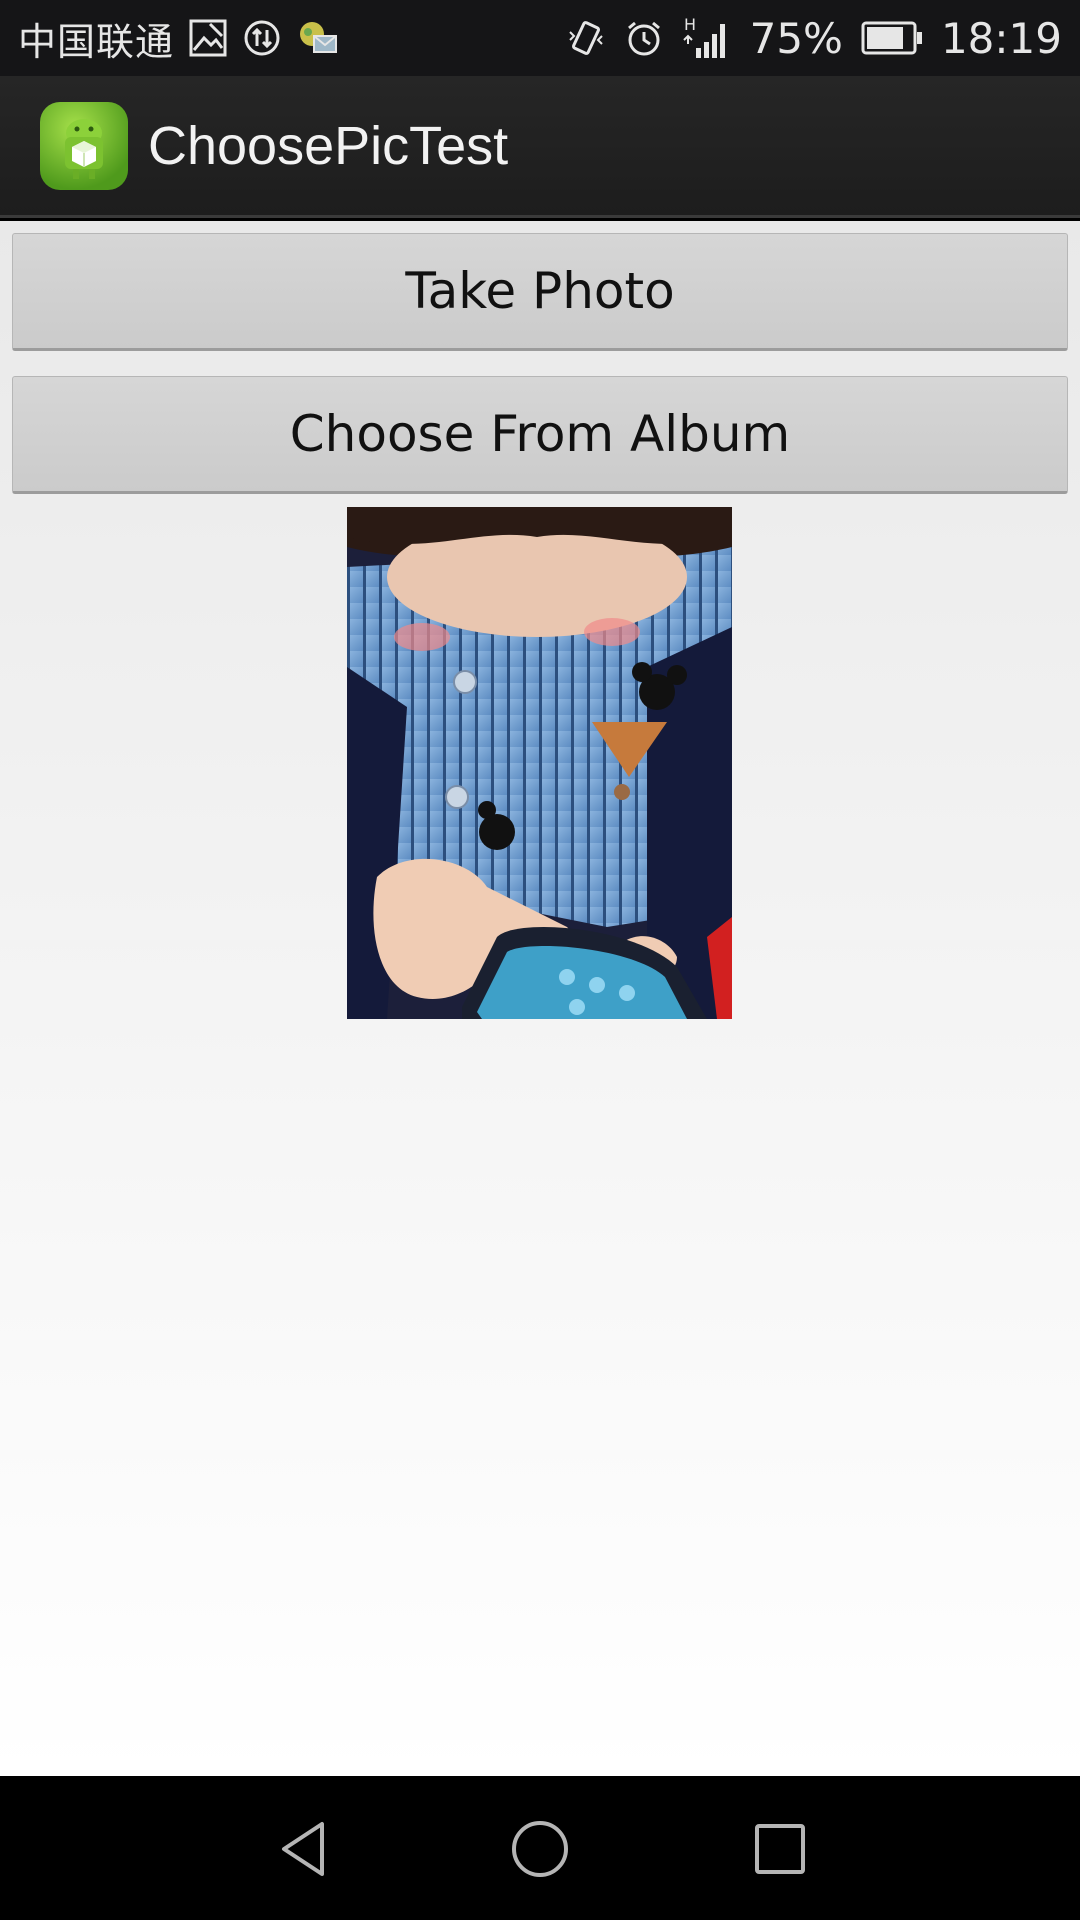 The width and height of the screenshot is (1080, 1920). Describe the element at coordinates (707, 38) in the screenshot. I see `signal-icon: H` at that location.